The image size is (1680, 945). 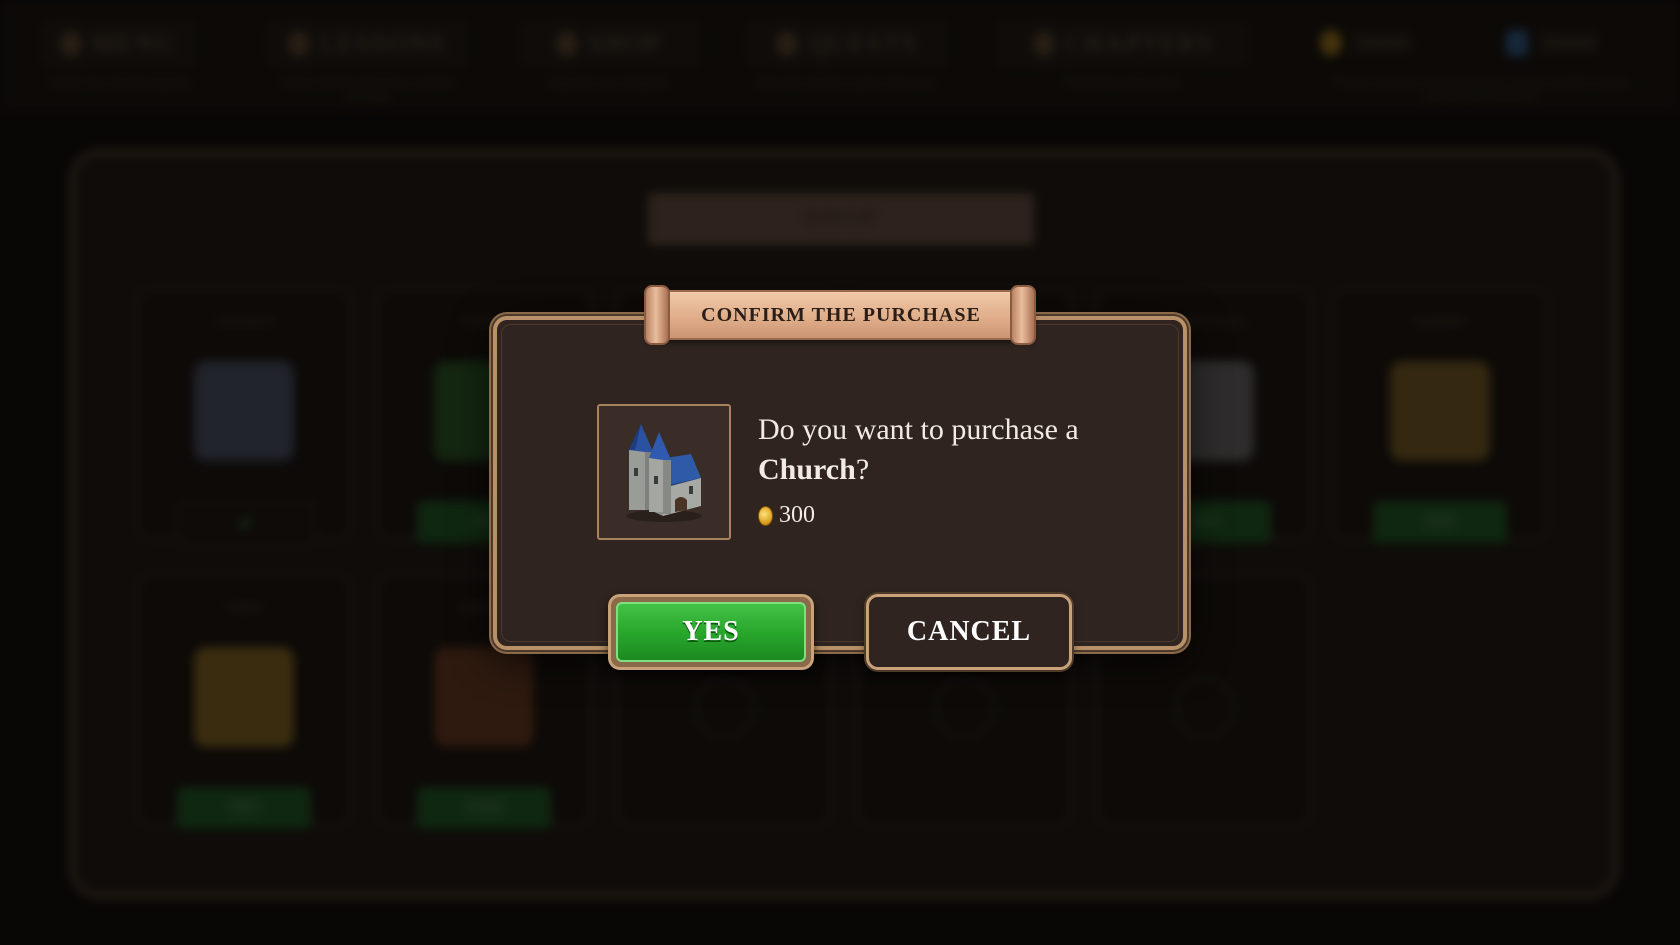 I want to click on banner-scroll-right-roll, so click(x=1023, y=315).